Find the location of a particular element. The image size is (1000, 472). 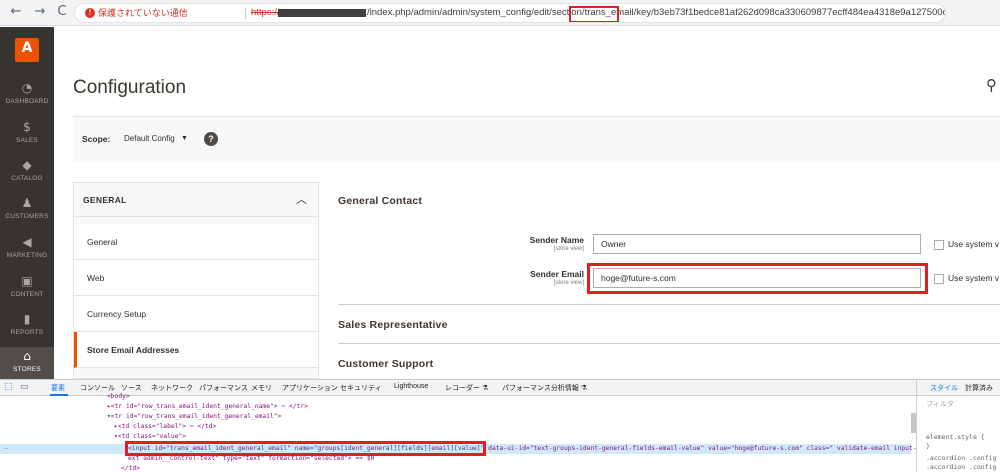

devtools-tab-lighthouse: Lighthouse is located at coordinates (411, 386).